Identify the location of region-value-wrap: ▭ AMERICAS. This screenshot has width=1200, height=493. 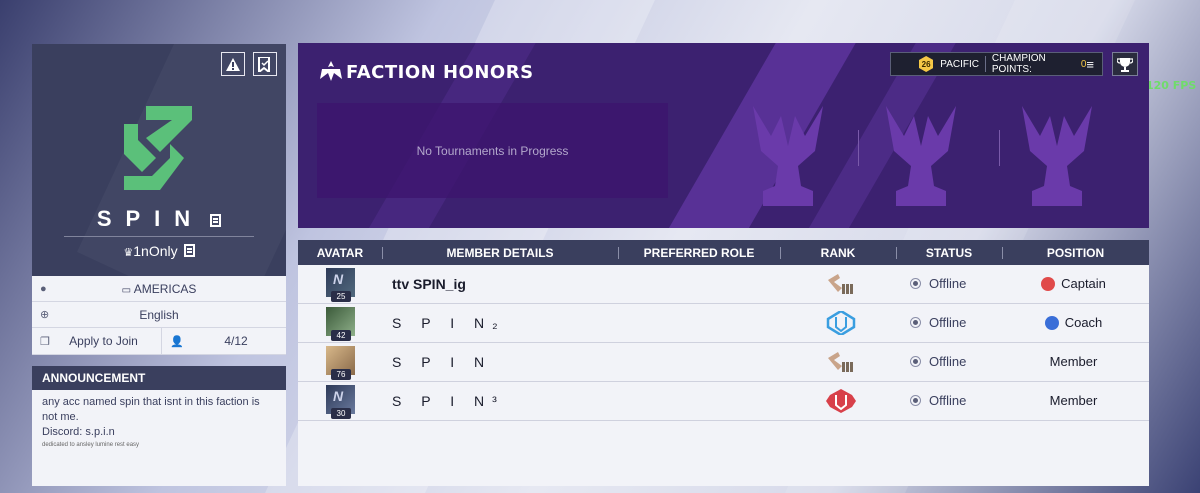
(159, 289).